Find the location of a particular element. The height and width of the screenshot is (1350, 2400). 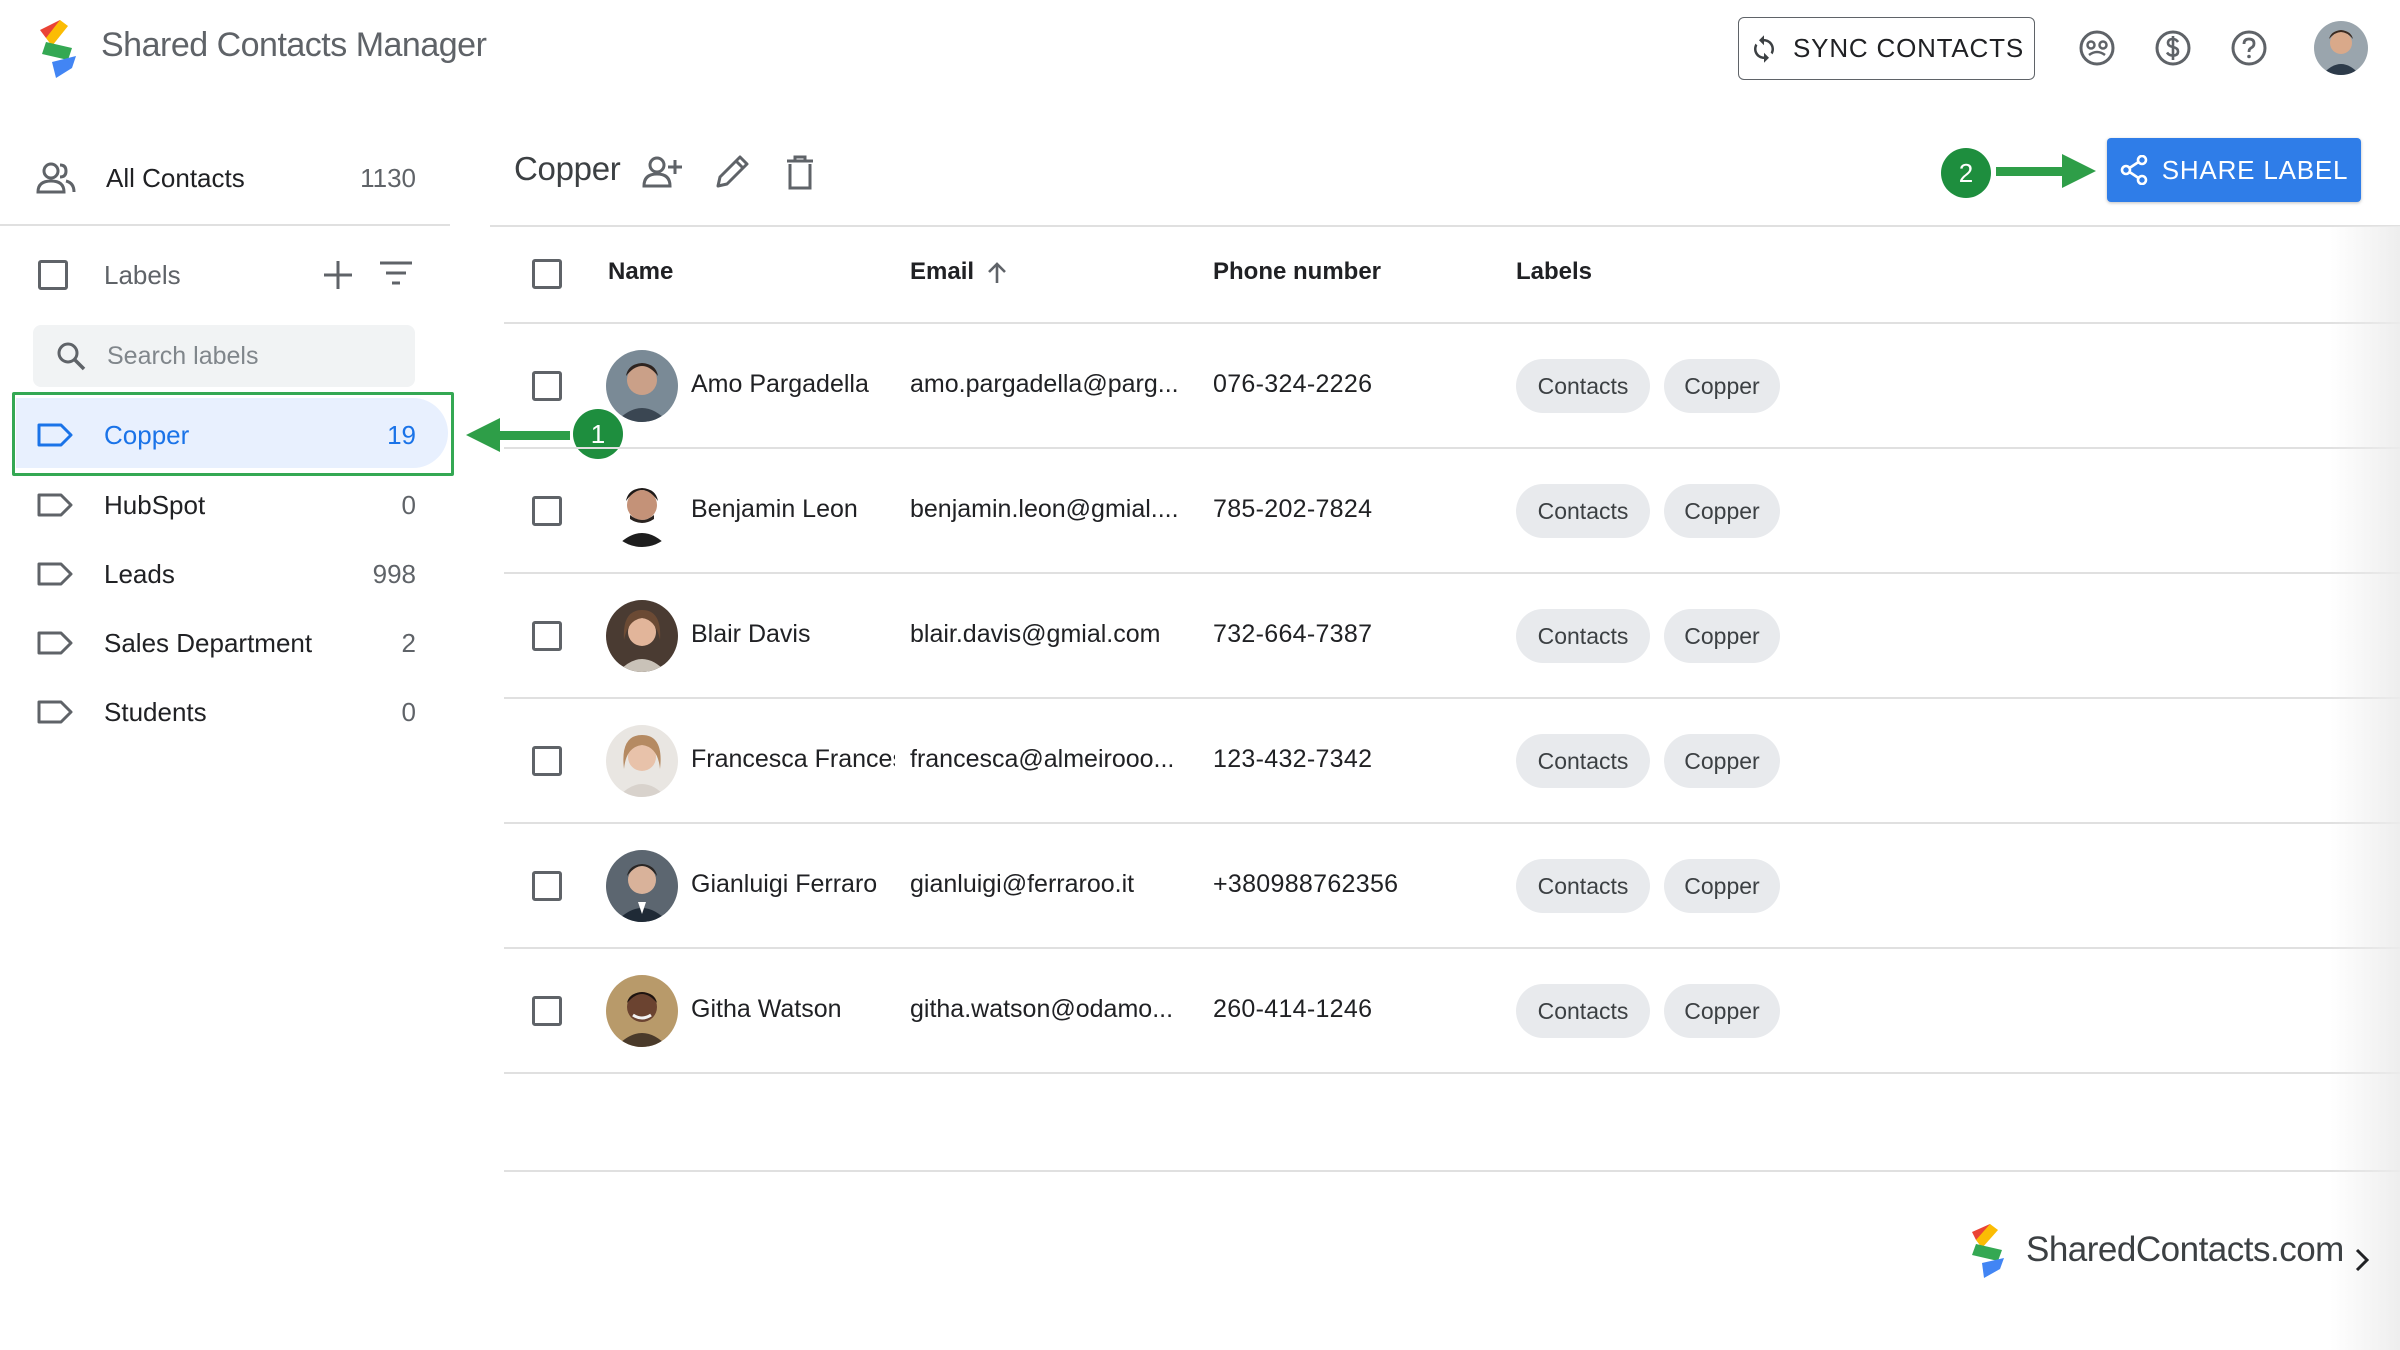

people-icon is located at coordinates (56, 178).